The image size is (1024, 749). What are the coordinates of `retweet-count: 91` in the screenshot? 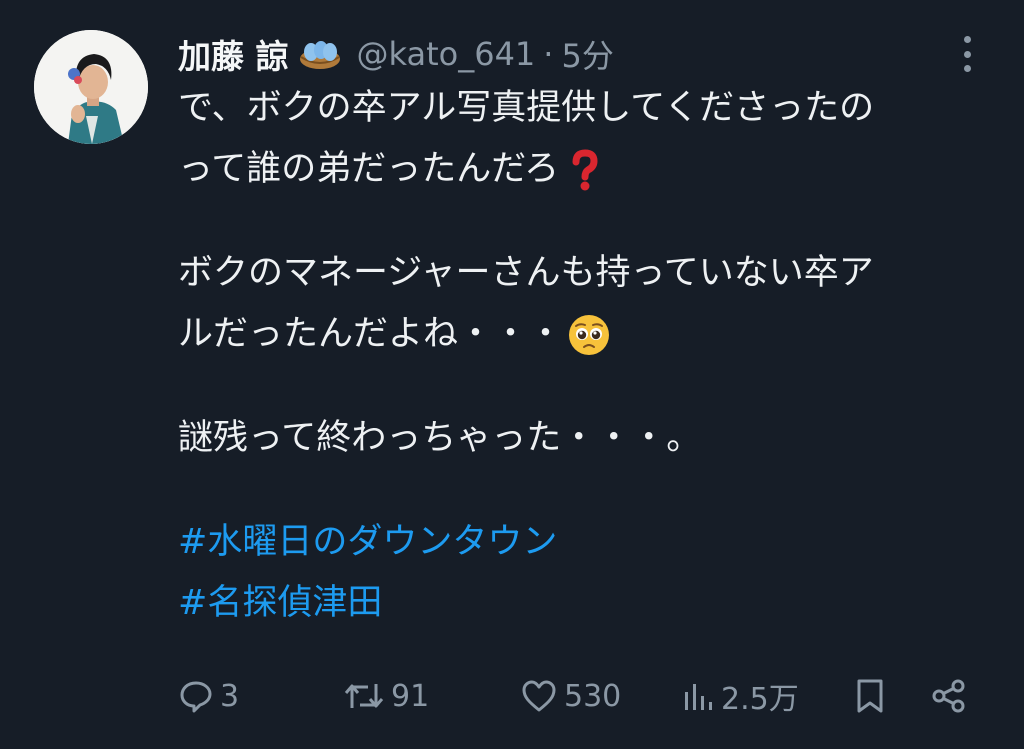 It's located at (410, 696).